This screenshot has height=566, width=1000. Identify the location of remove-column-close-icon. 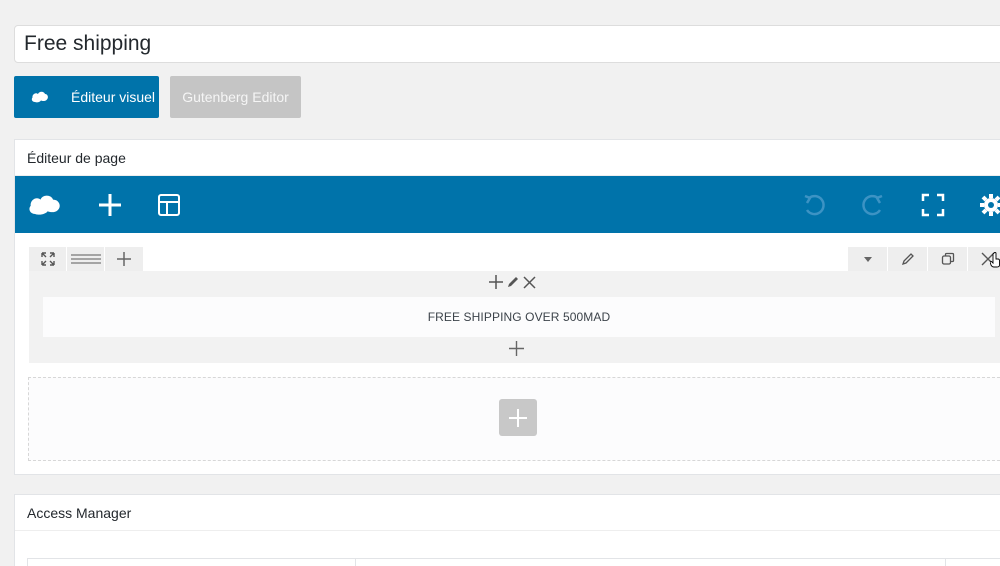
(529, 284).